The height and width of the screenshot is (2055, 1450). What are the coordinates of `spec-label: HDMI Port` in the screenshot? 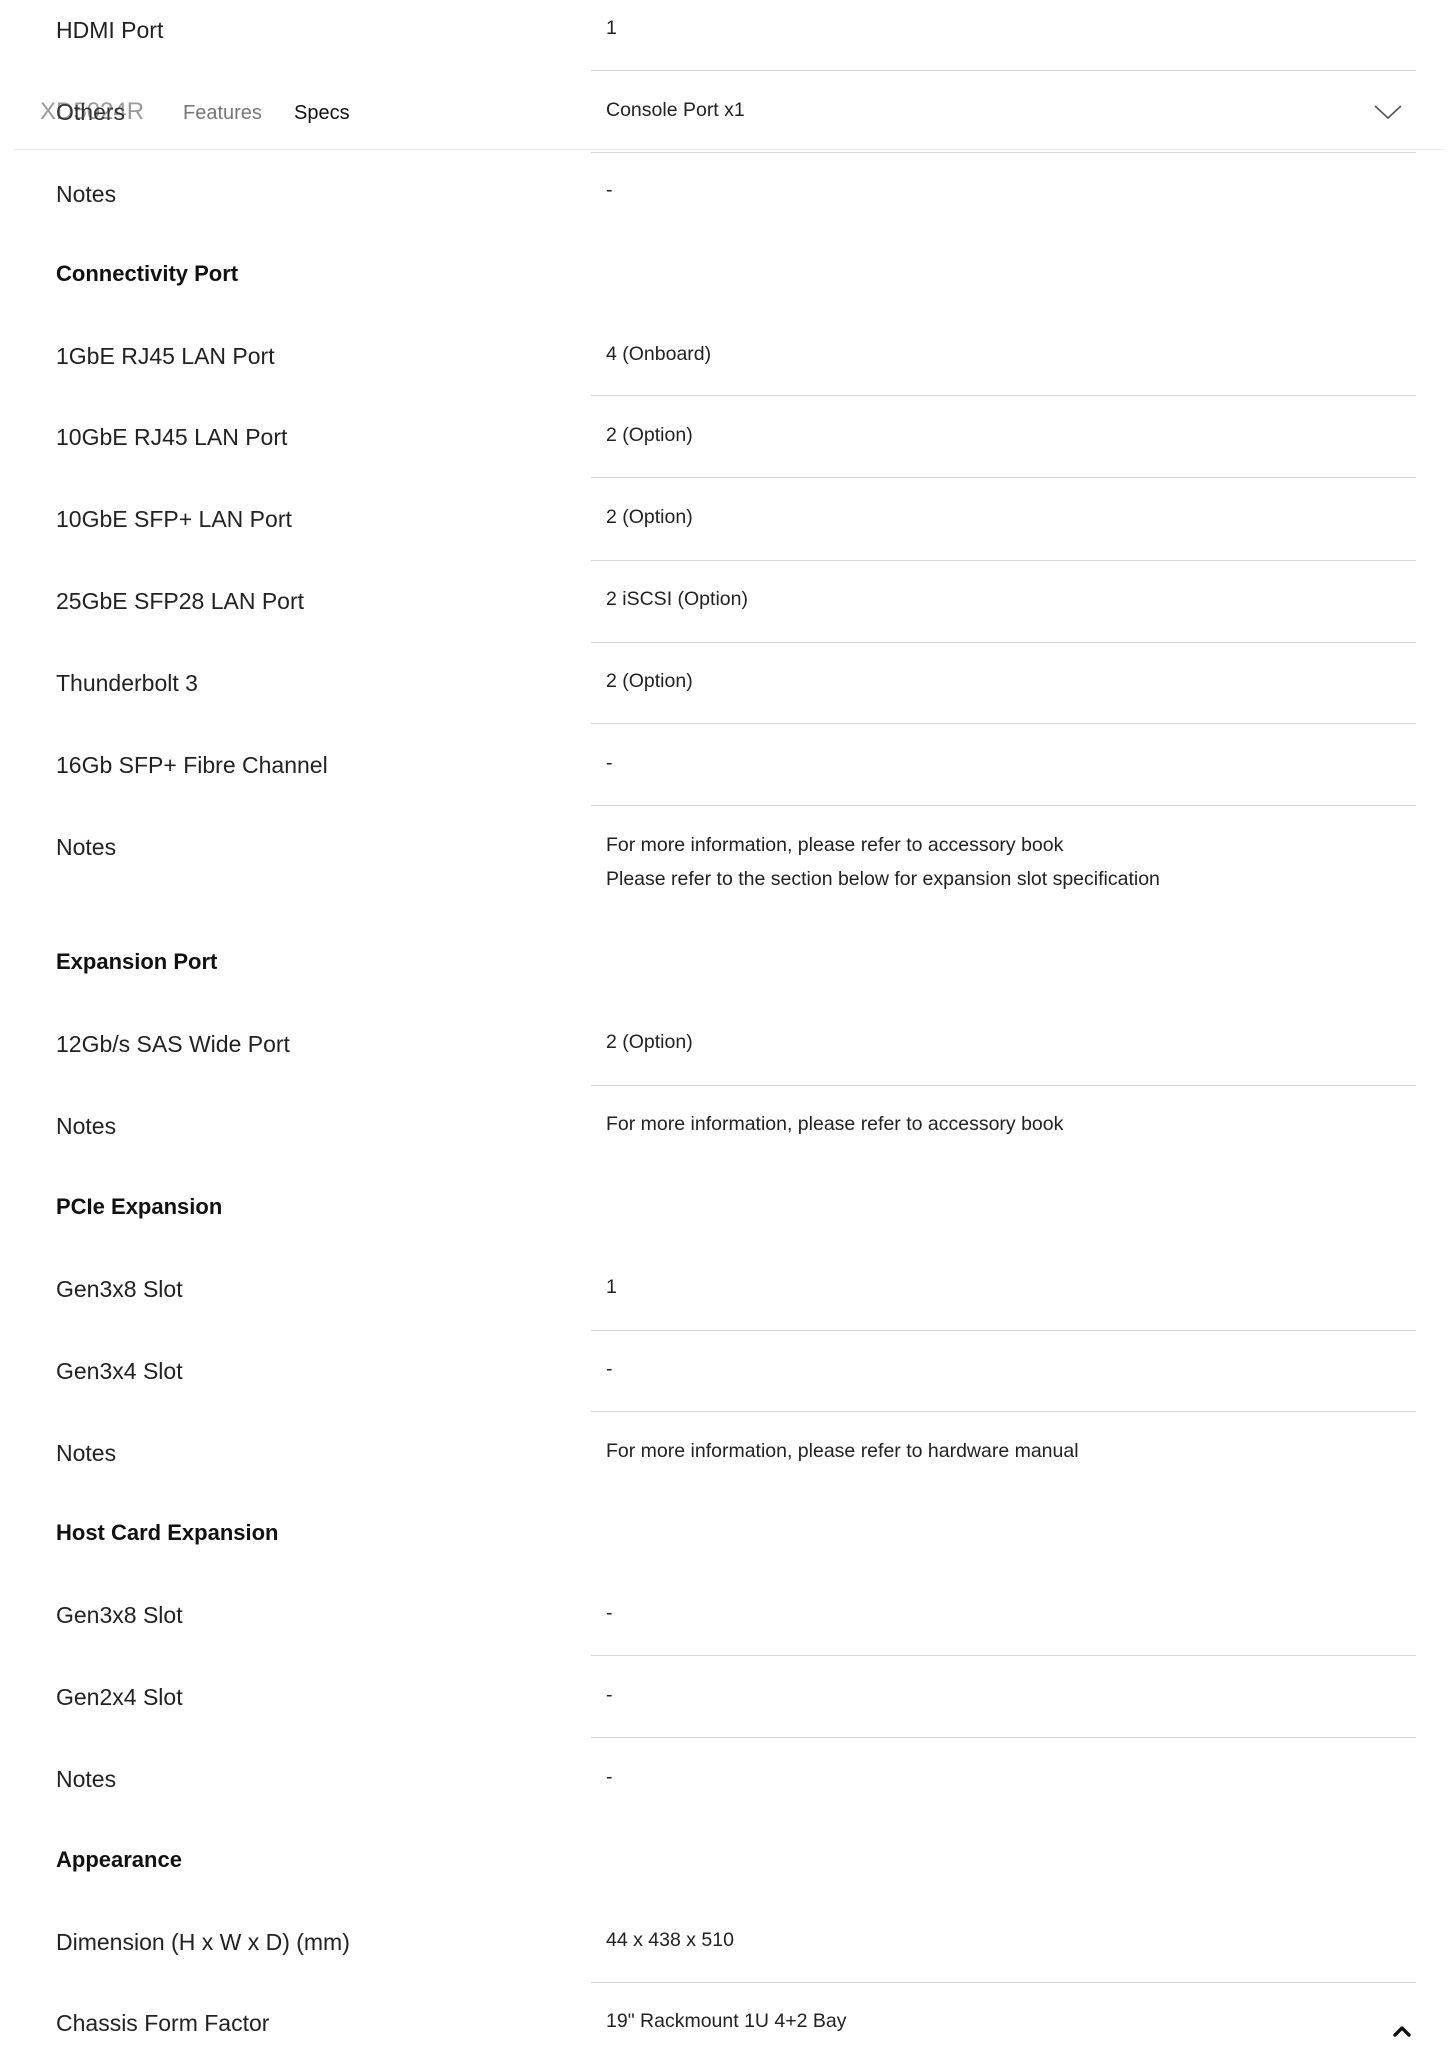 It's located at (110, 30).